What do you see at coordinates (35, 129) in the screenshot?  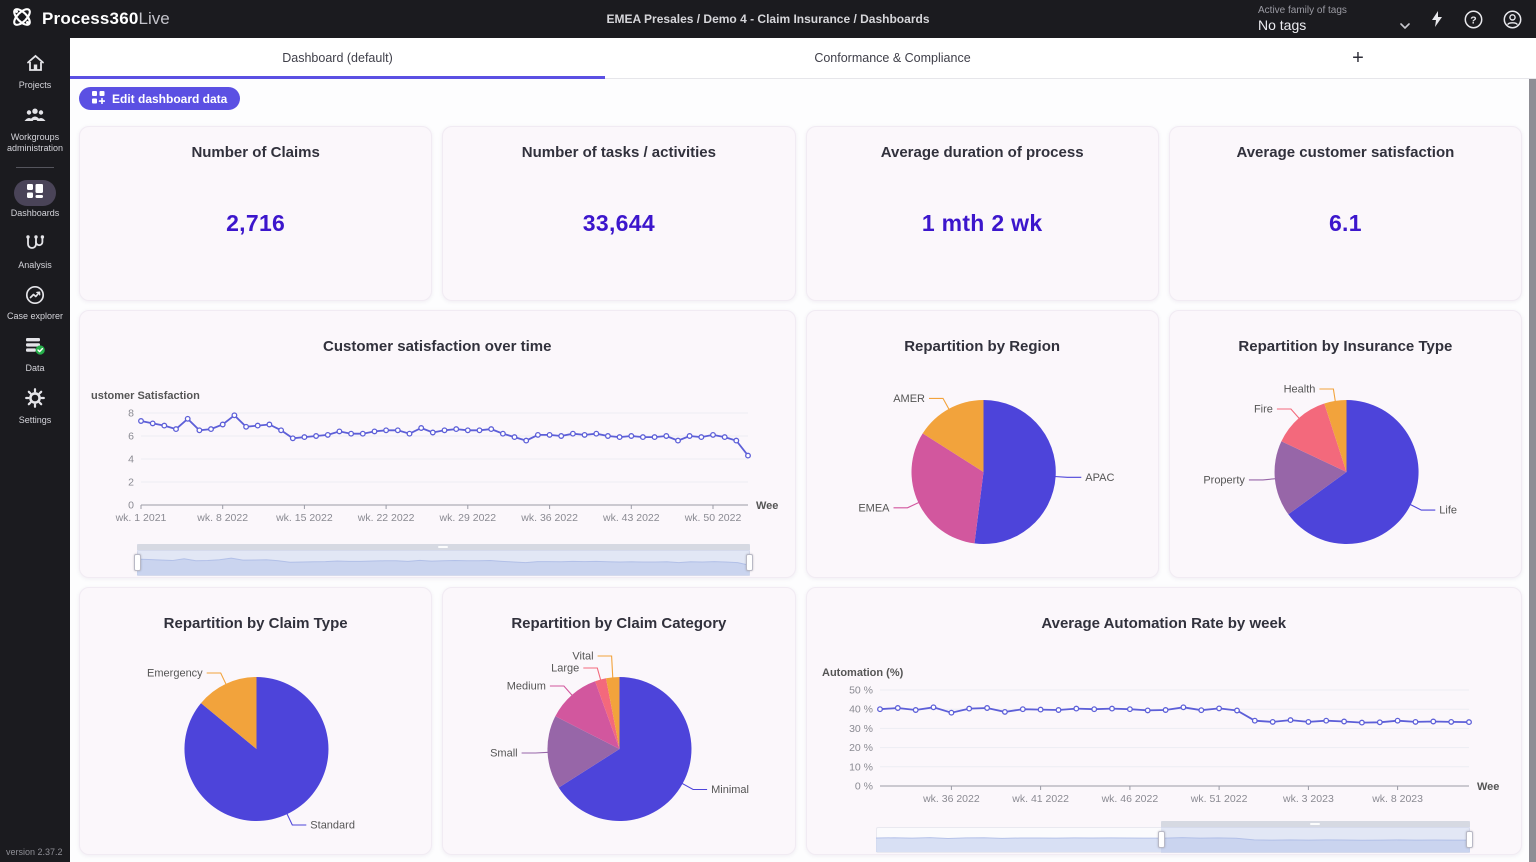 I see `sidebar-item-workgroups: Workgroups administration` at bounding box center [35, 129].